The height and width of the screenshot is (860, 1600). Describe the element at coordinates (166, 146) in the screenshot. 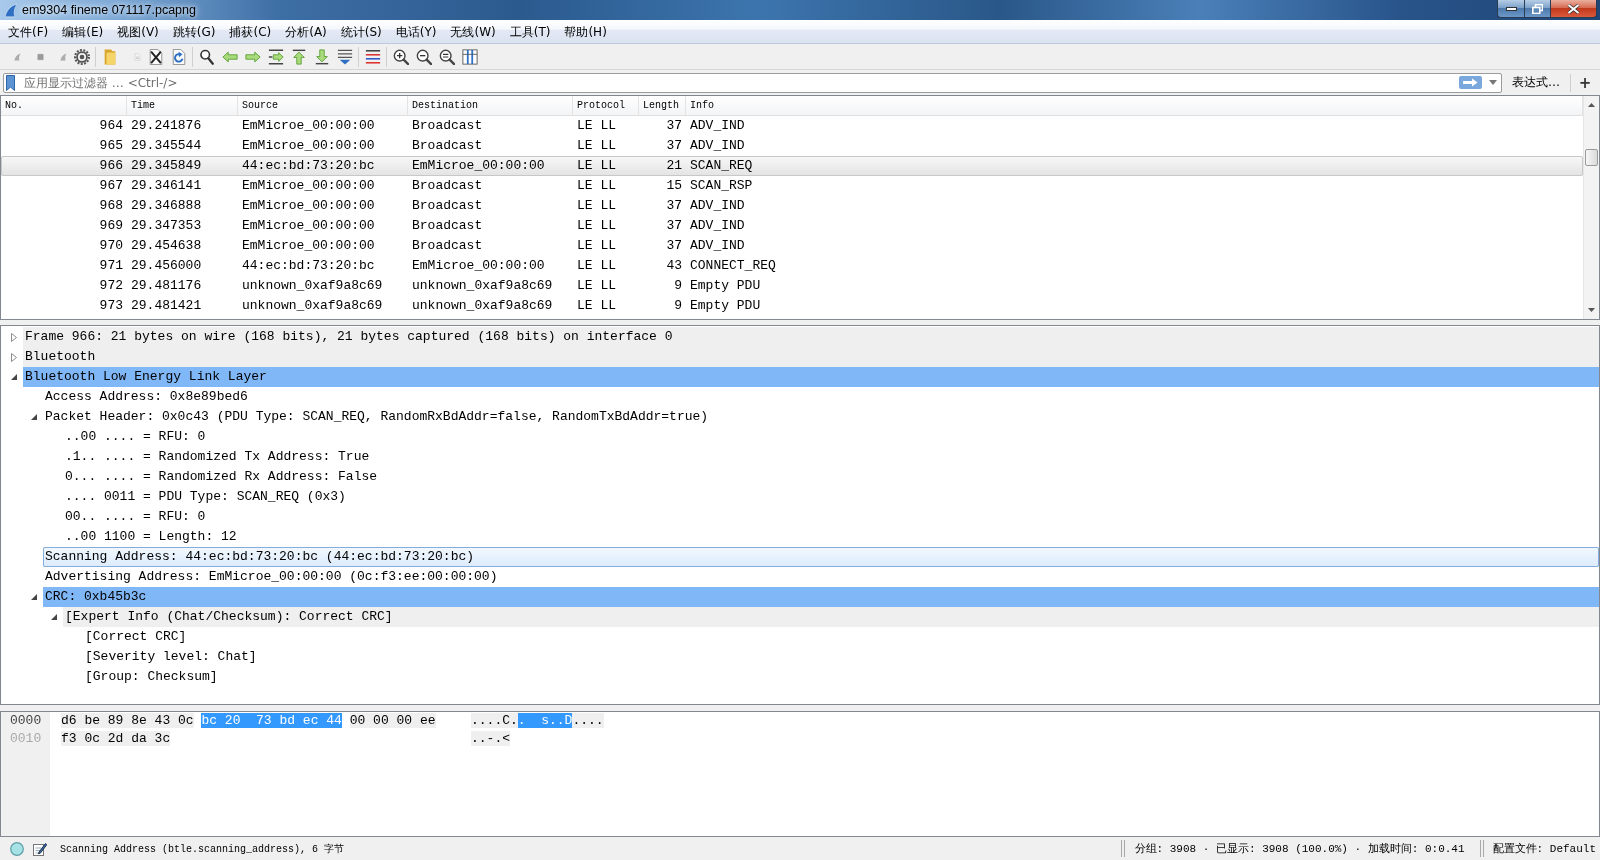

I see `timestamp: 29.345544` at that location.